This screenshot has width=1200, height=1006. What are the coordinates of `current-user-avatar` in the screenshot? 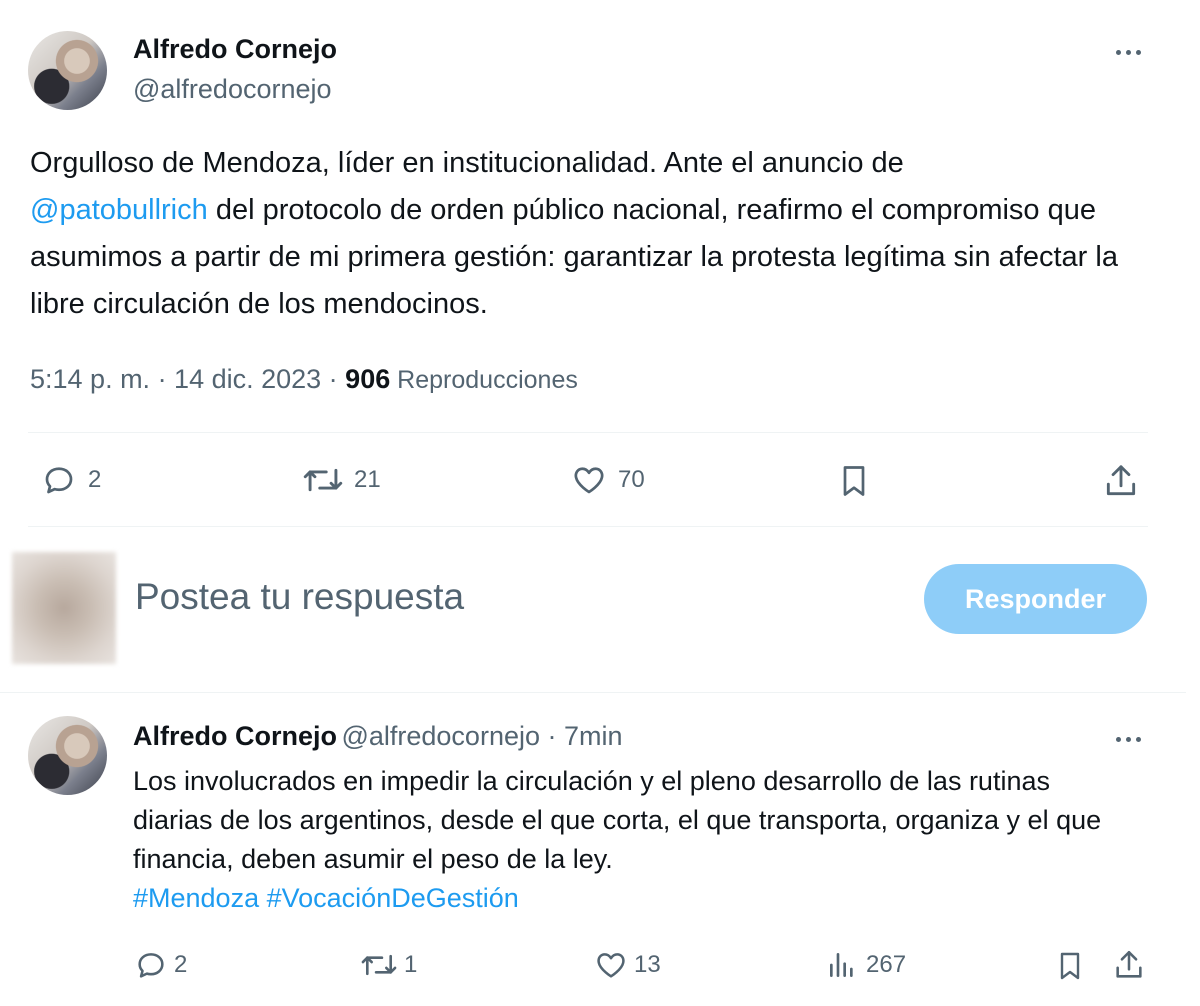 It's located at (64, 608).